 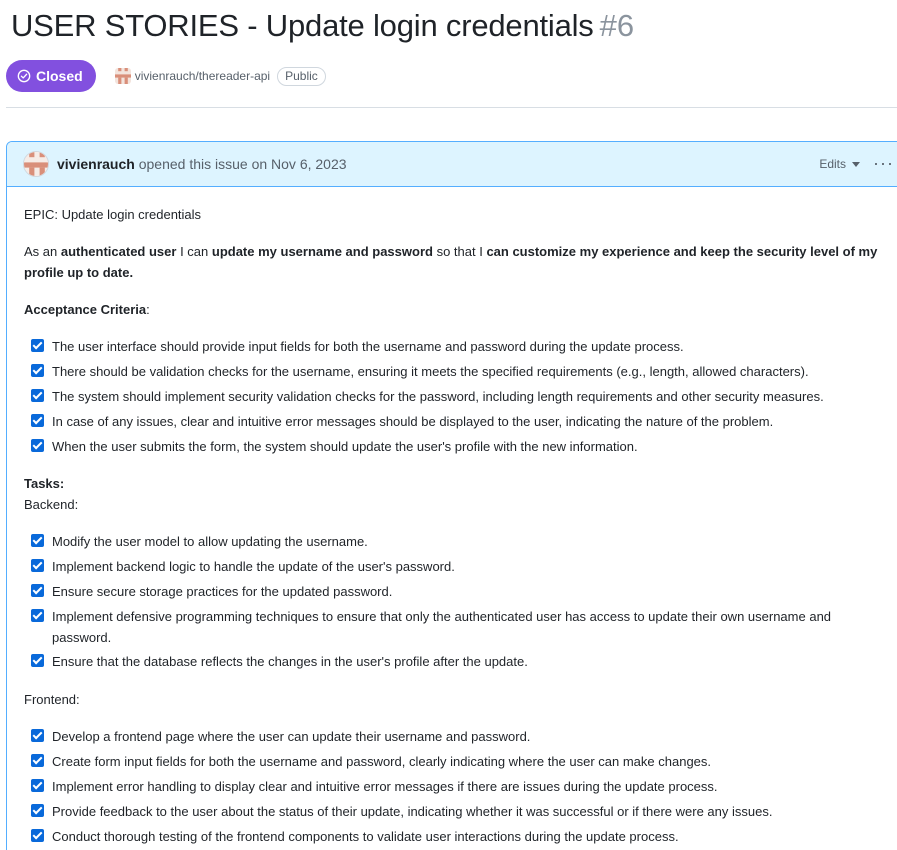 I want to click on tasks-heading-label: Tasks:, so click(x=44, y=483).